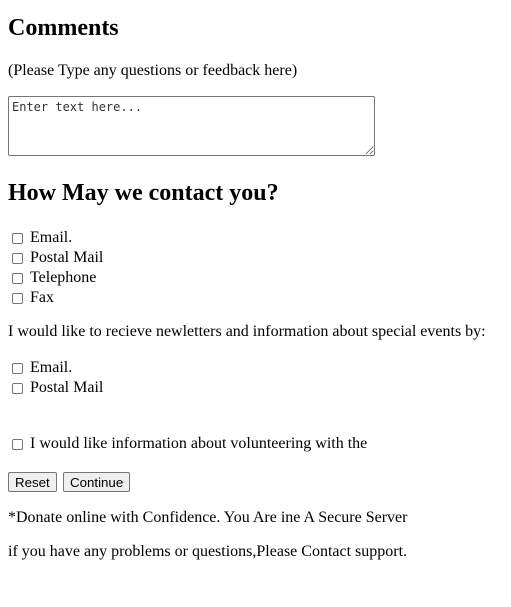 The image size is (511, 607). I want to click on continue-button: Continue, so click(97, 482).